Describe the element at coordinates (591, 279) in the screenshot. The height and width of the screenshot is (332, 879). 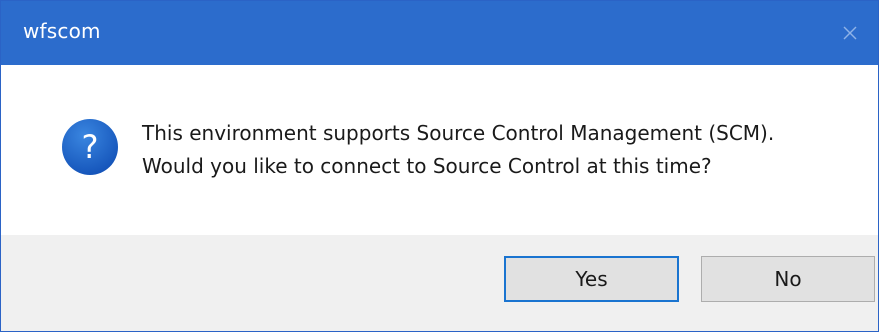
I see `yes-button: Yes` at that location.